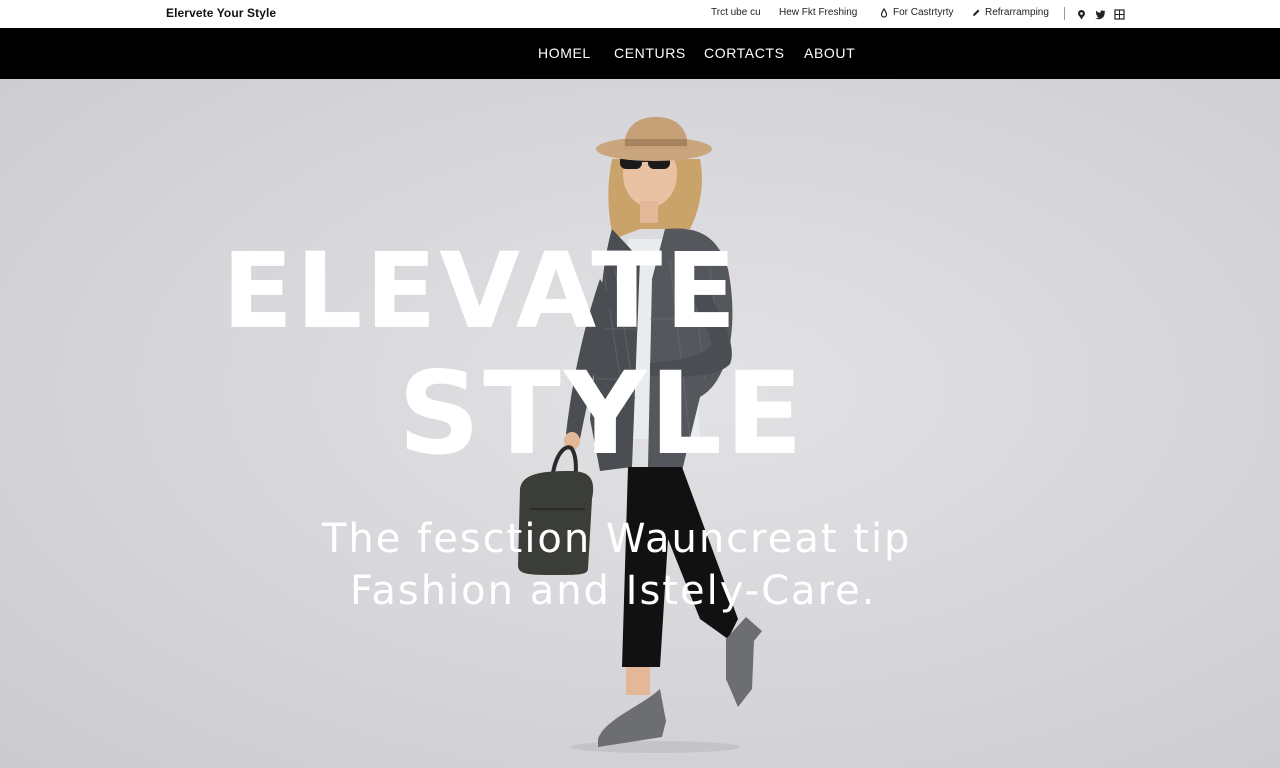  I want to click on pencil-icon, so click(976, 13).